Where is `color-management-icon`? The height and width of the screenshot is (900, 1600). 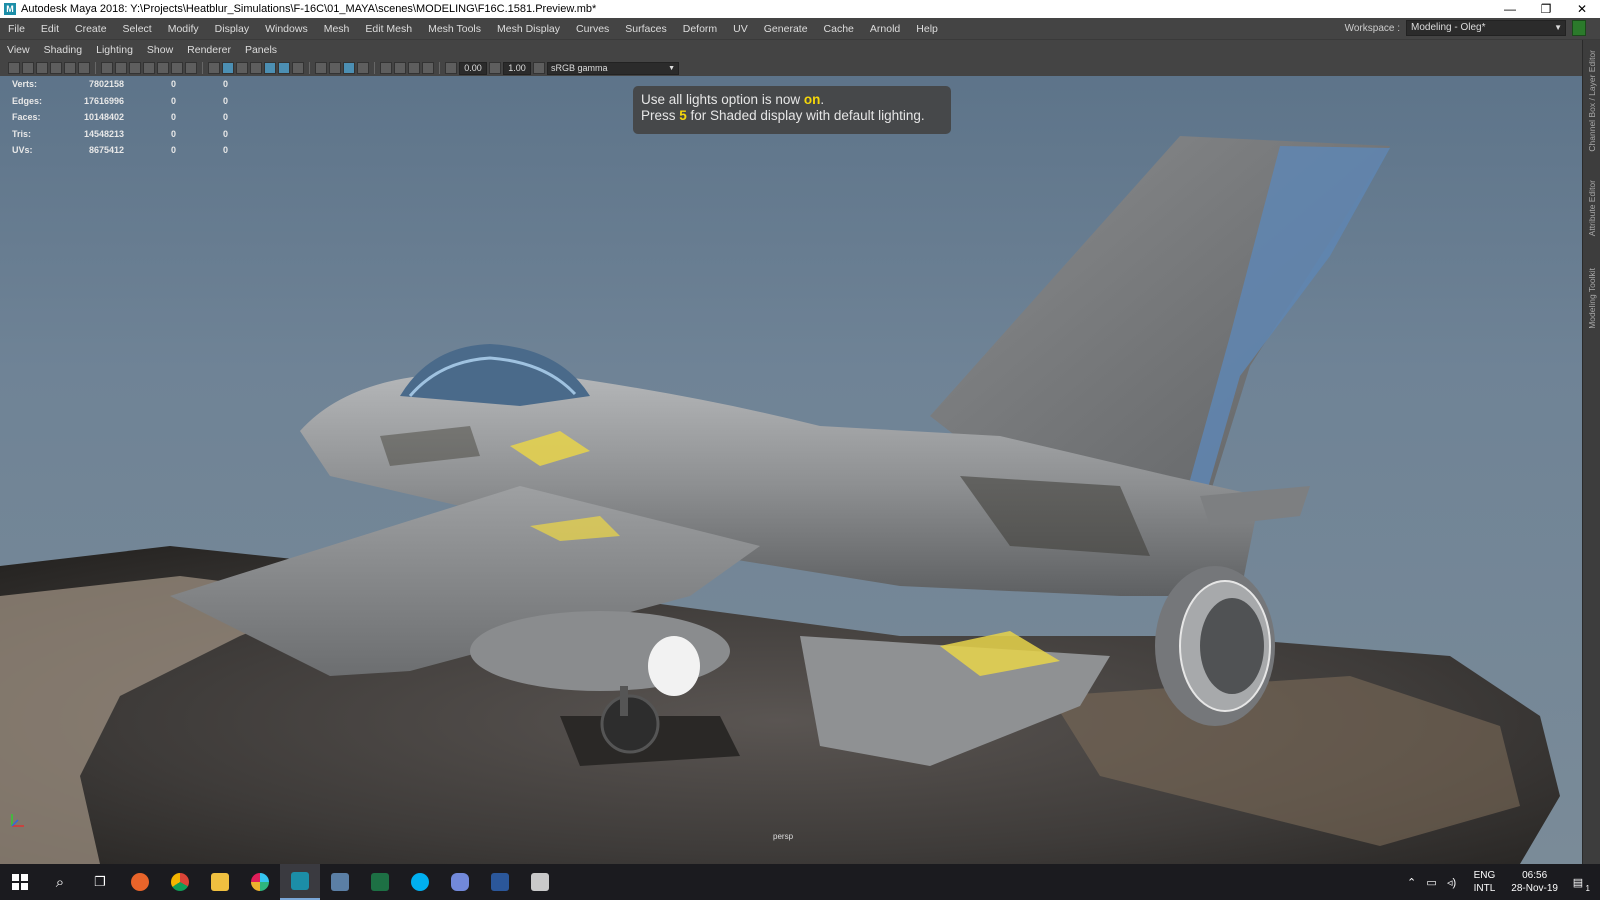 color-management-icon is located at coordinates (539, 68).